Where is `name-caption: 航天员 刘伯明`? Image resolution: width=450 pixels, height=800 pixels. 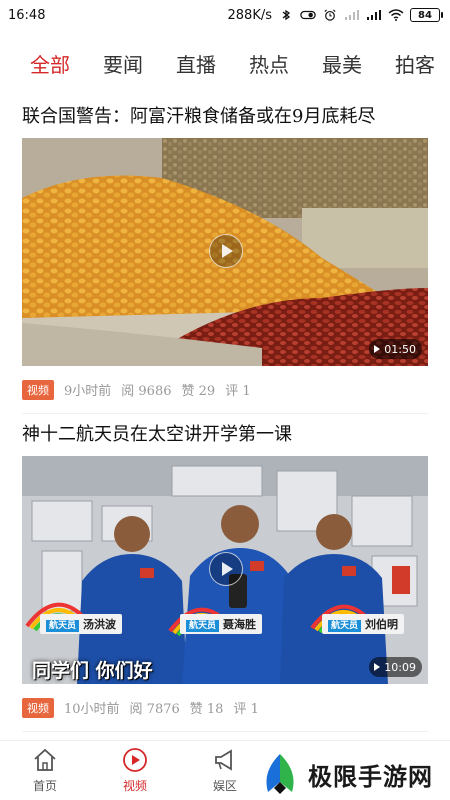
name-caption: 航天员 刘伯明 is located at coordinates (363, 624).